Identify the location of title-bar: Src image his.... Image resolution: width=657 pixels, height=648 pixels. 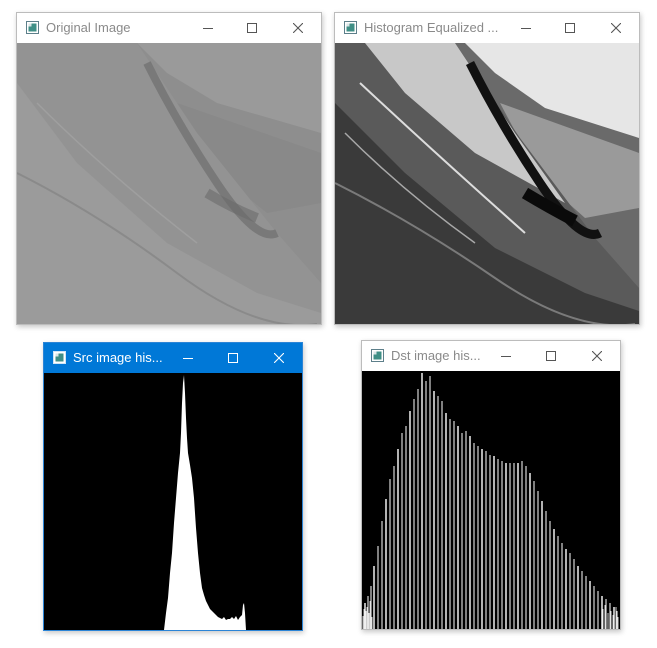
(173, 358).